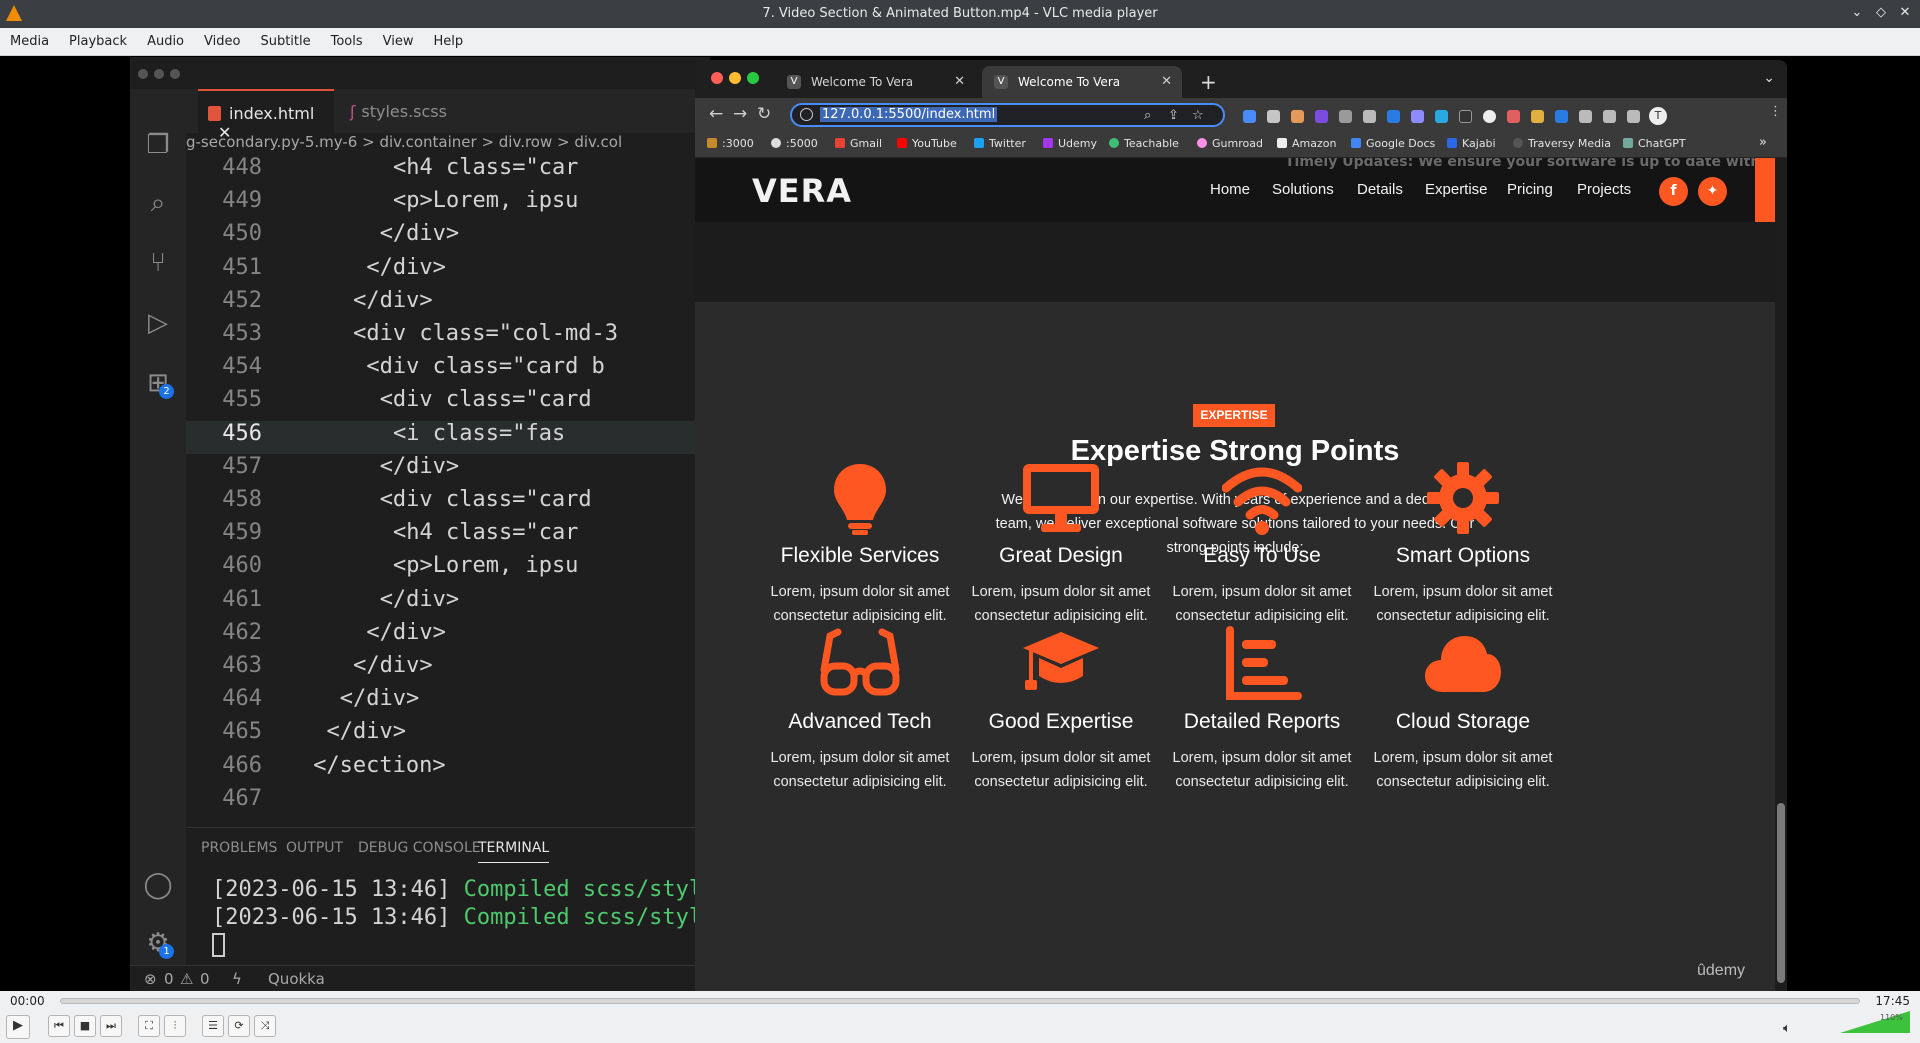  I want to click on code-line: 462 </div>, so click(448, 636).